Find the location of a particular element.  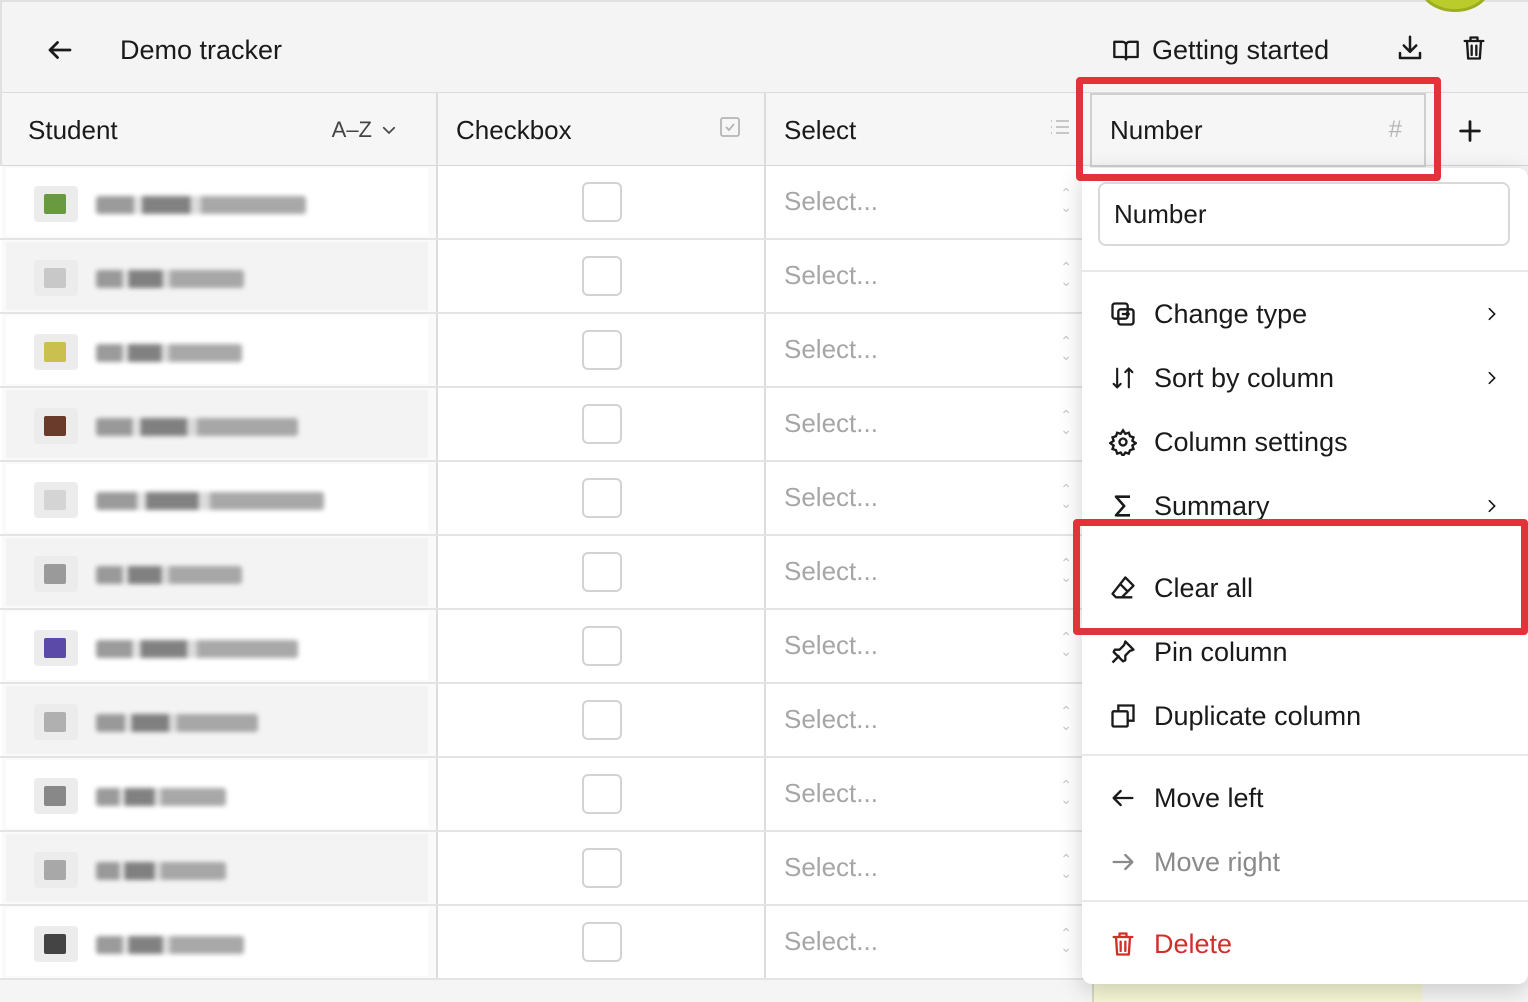

delete-tracker-button is located at coordinates (1474, 48).